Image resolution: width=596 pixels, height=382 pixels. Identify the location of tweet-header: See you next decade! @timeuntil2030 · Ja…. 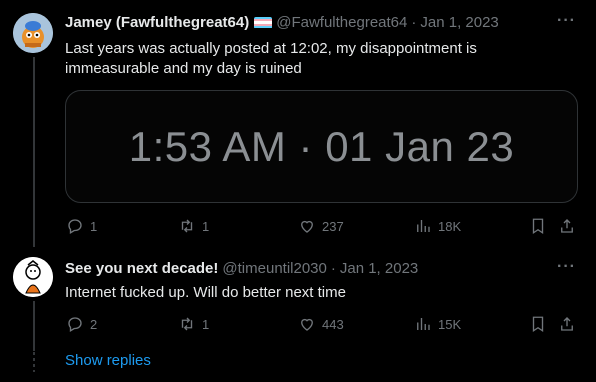
(241, 268).